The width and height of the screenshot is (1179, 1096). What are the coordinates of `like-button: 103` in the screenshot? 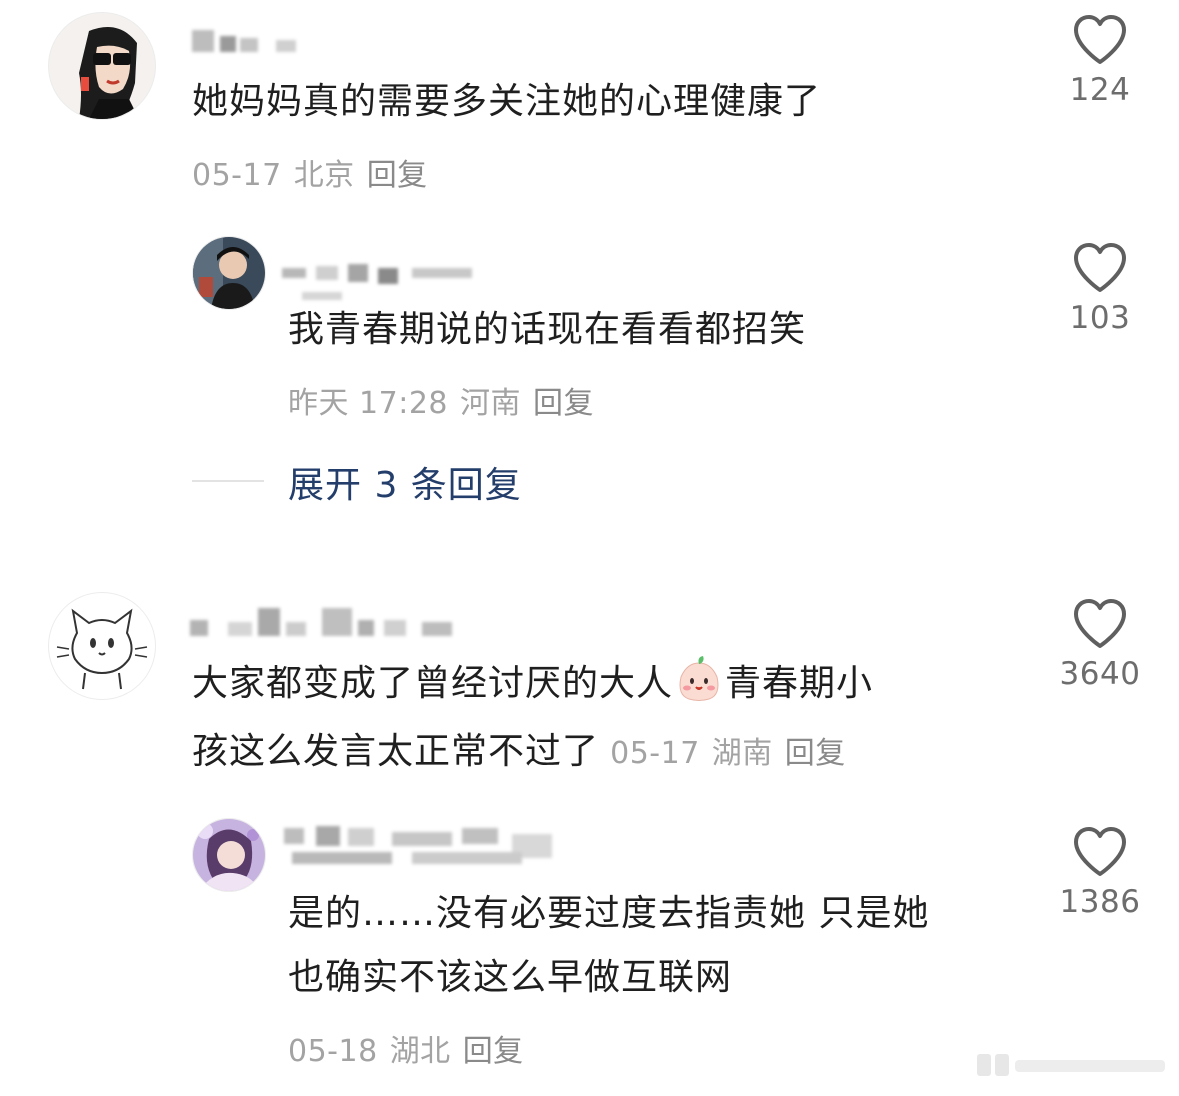 It's located at (1100, 289).